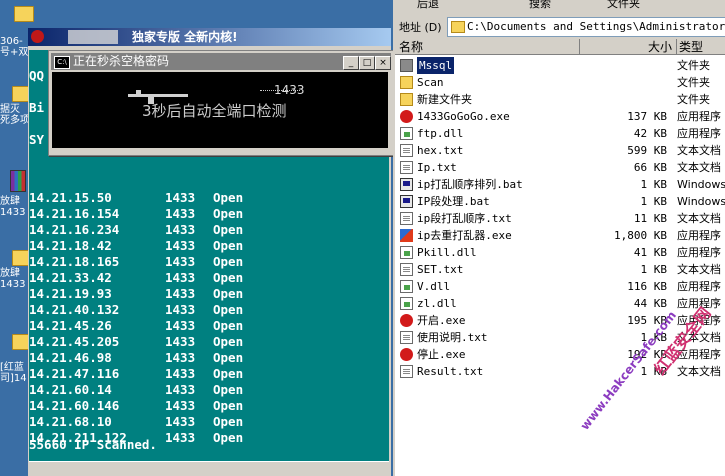 The image size is (725, 476). I want to click on ip-address: 14.21.60.14, so click(70, 389).